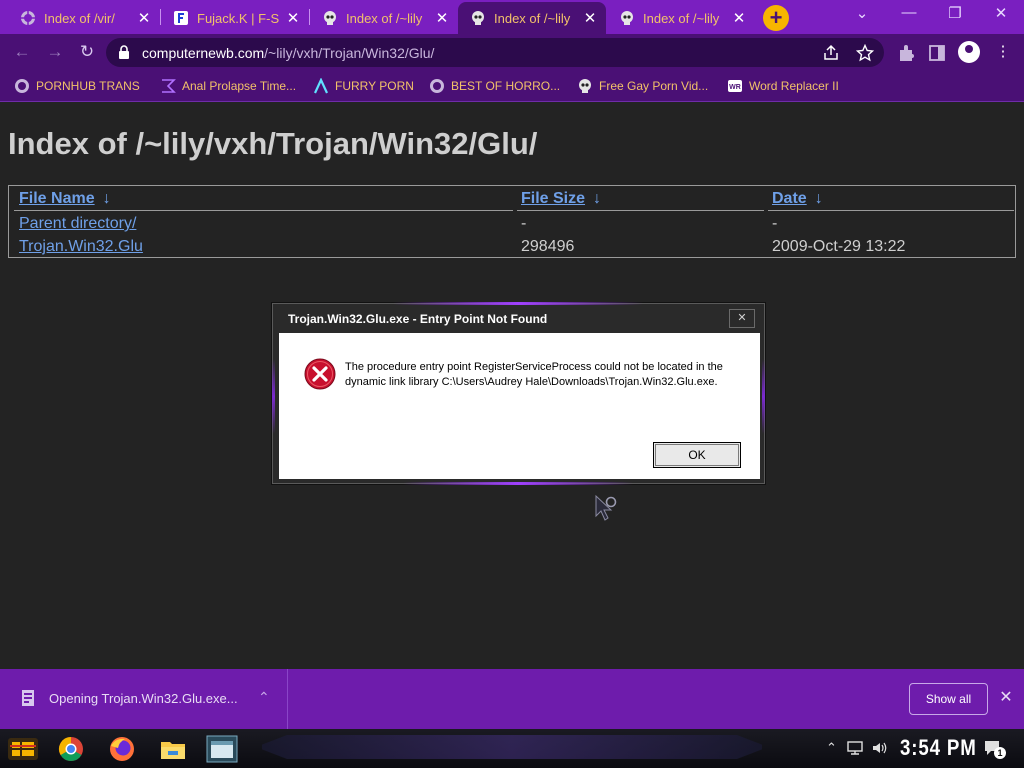 The width and height of the screenshot is (1024, 768). What do you see at coordinates (606, 507) in the screenshot?
I see `busy-cursor-icon` at bounding box center [606, 507].